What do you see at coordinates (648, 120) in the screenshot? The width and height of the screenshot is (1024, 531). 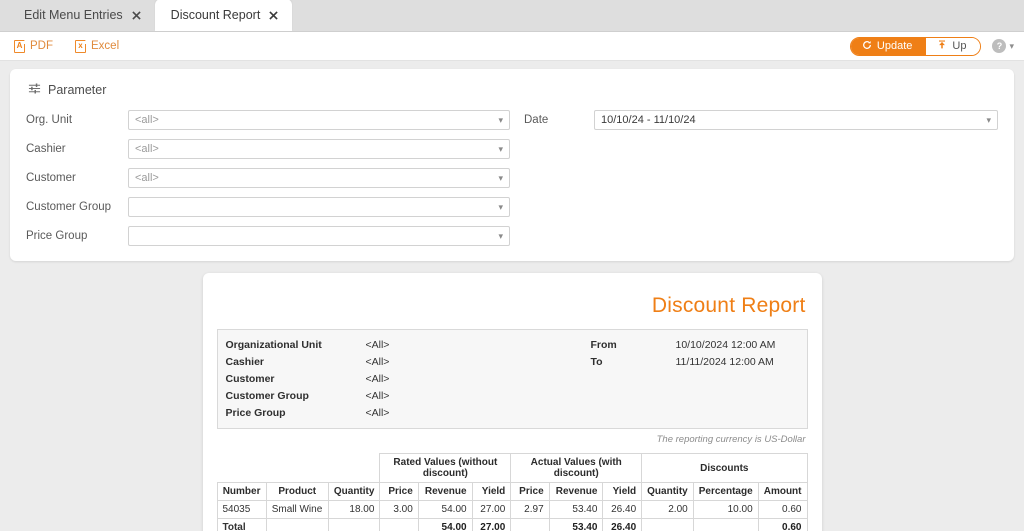 I see `select-date-range-value: 10/10/24 - 11/10/24` at bounding box center [648, 120].